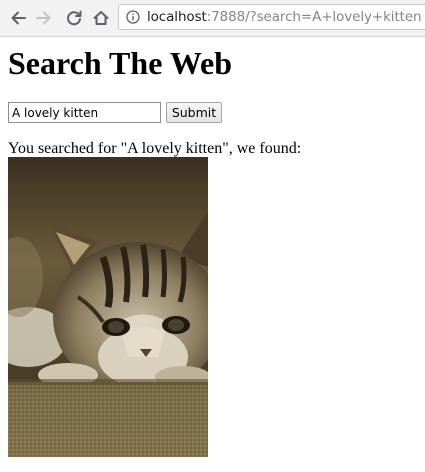 This screenshot has height=472, width=425. I want to click on browser-toolbar: localhost:7888/?search=A+lovely+kitten, so click(212, 18).